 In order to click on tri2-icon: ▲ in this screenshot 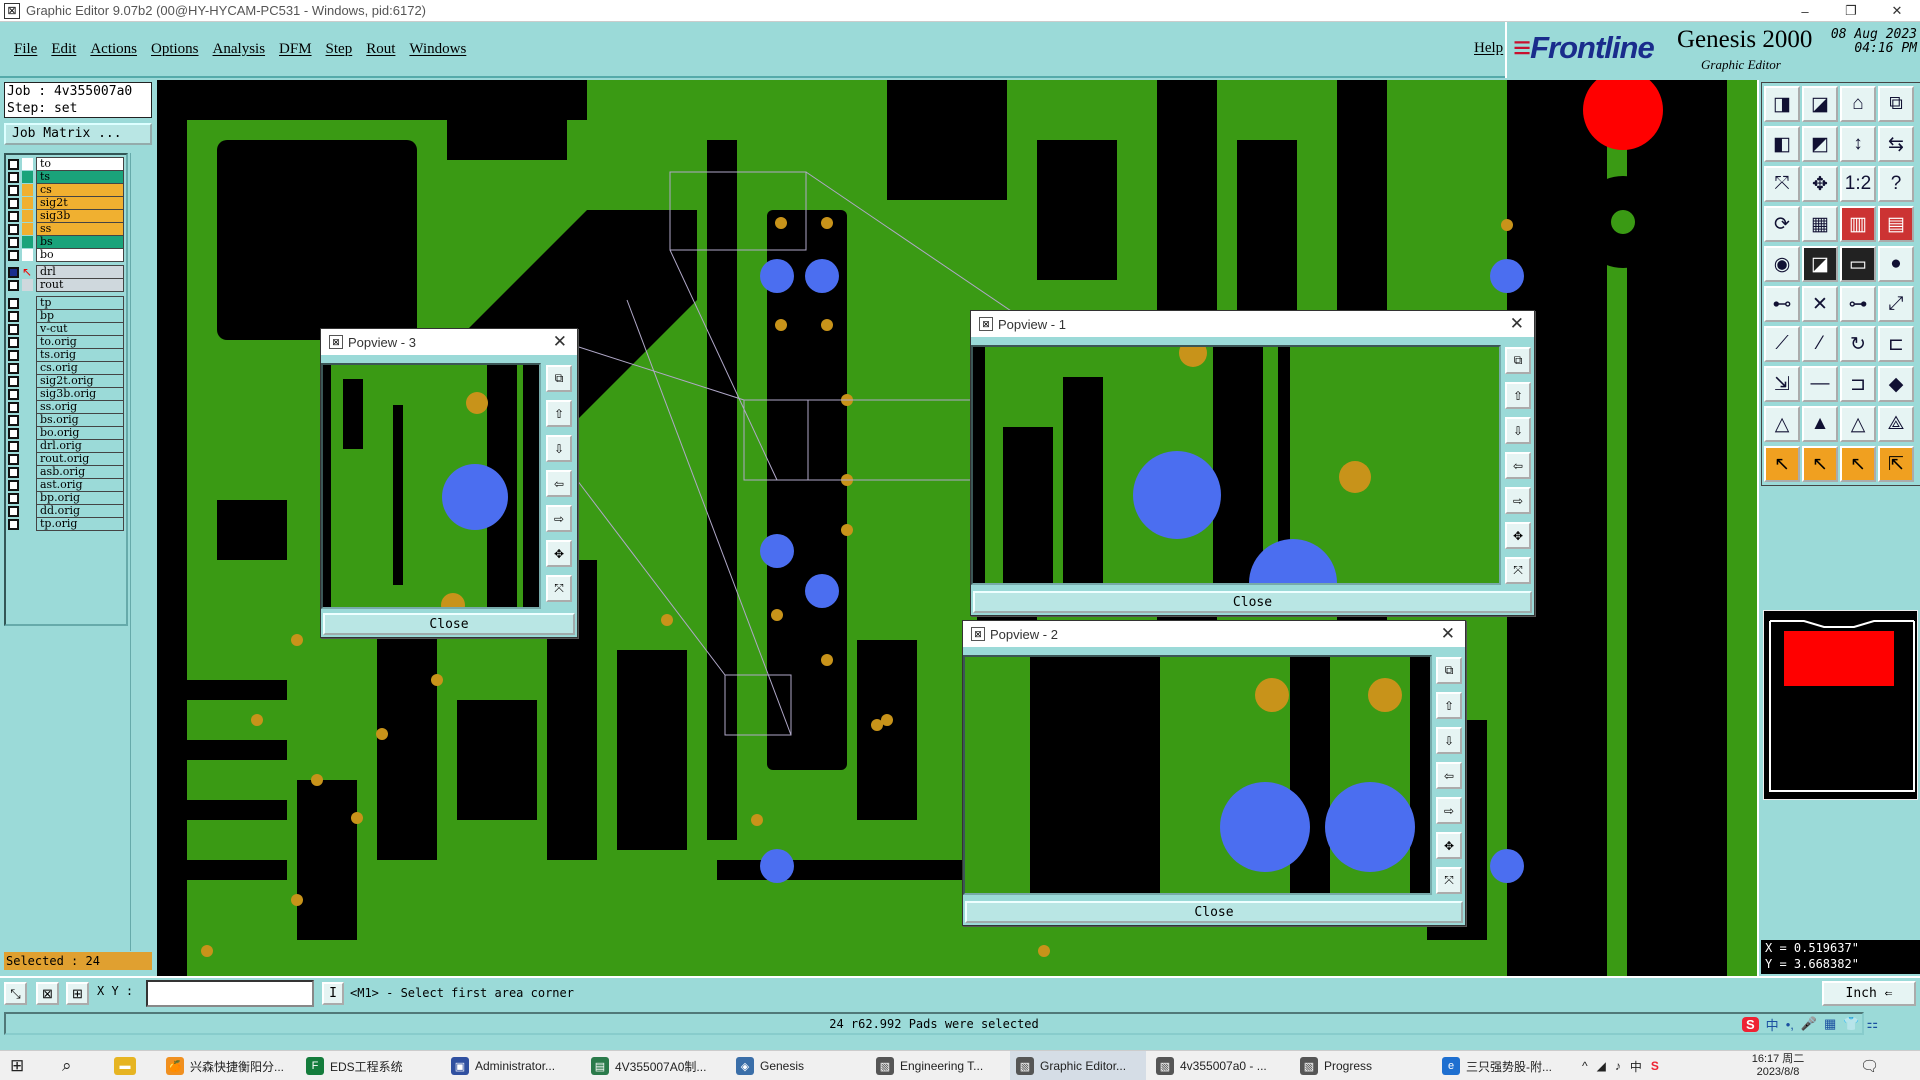, I will do `click(1820, 424)`.